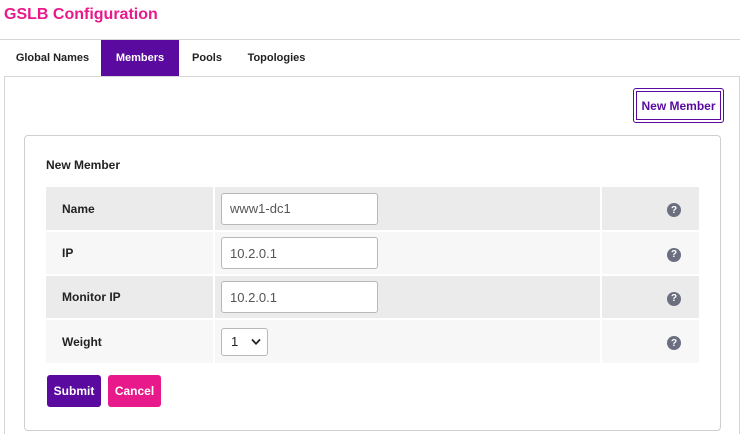 This screenshot has height=434, width=746. I want to click on tab-members: Members, so click(140, 58).